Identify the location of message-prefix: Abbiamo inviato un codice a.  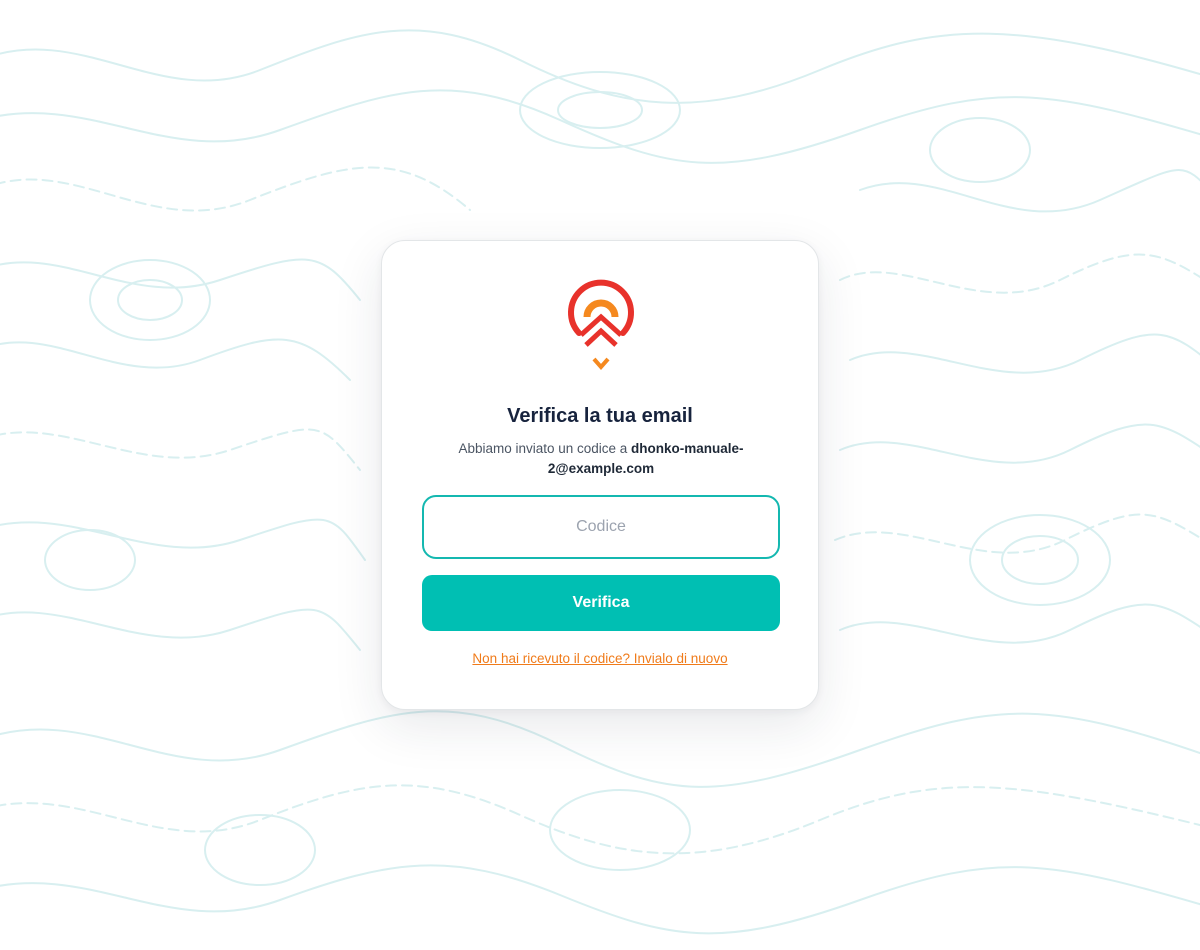
(545, 448).